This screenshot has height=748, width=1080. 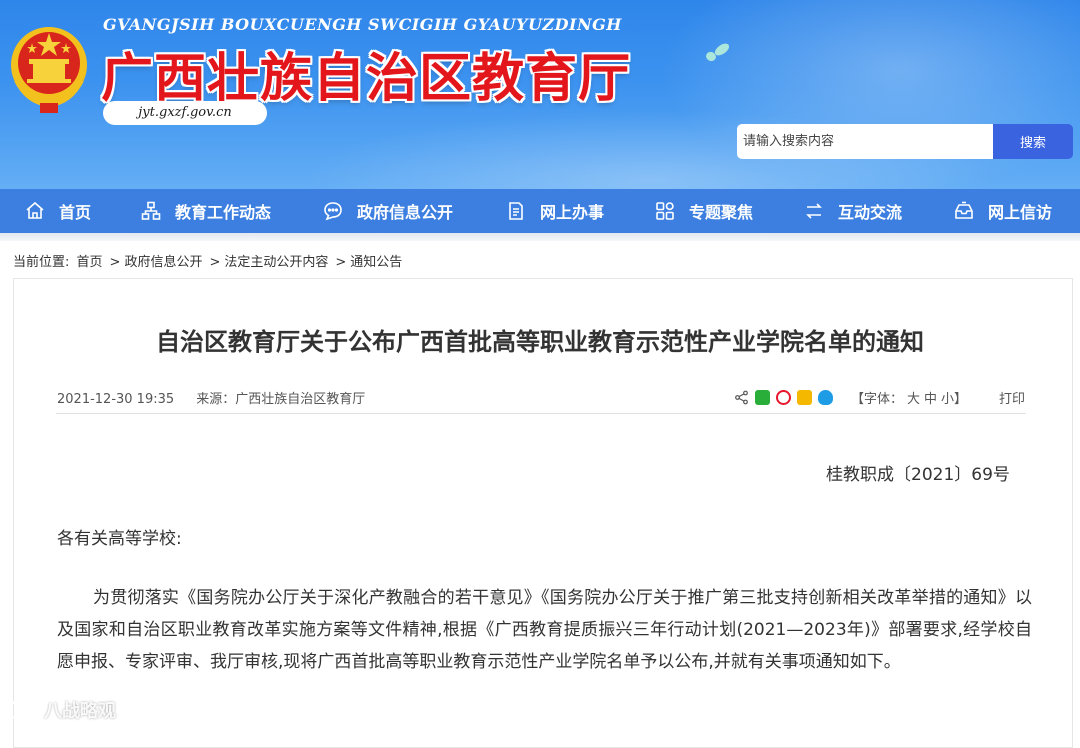 What do you see at coordinates (572, 212) in the screenshot?
I see `nav-item-label: 网上办事` at bounding box center [572, 212].